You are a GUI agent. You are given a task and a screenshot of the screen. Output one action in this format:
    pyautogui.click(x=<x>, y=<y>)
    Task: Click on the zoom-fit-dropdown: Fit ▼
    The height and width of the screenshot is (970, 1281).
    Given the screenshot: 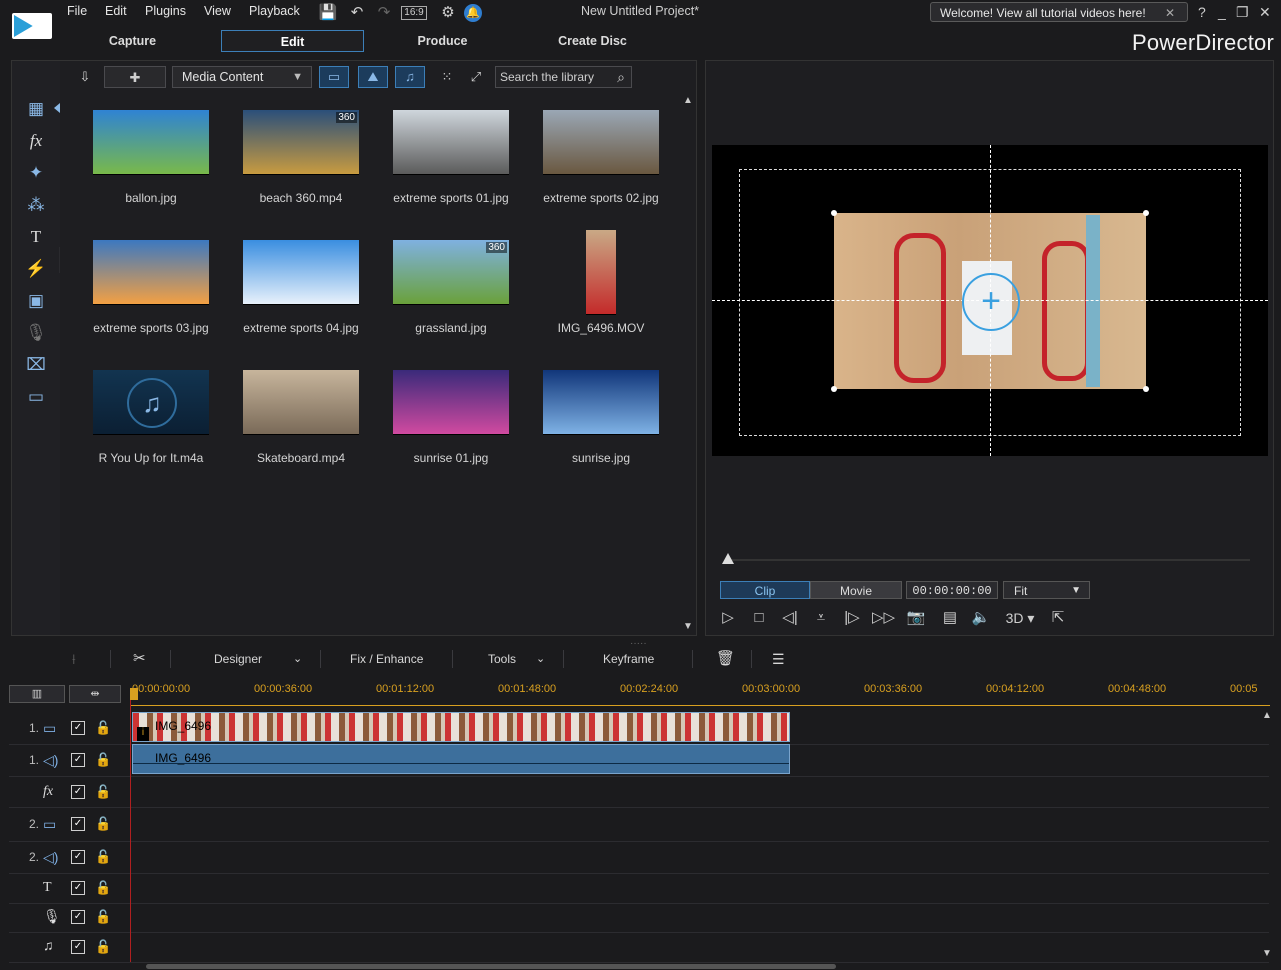 What is the action you would take?
    pyautogui.click(x=1046, y=590)
    